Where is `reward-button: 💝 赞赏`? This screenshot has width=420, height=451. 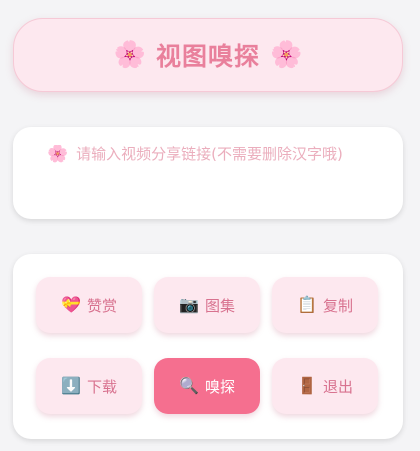
reward-button: 💝 赞赏 is located at coordinates (89, 305).